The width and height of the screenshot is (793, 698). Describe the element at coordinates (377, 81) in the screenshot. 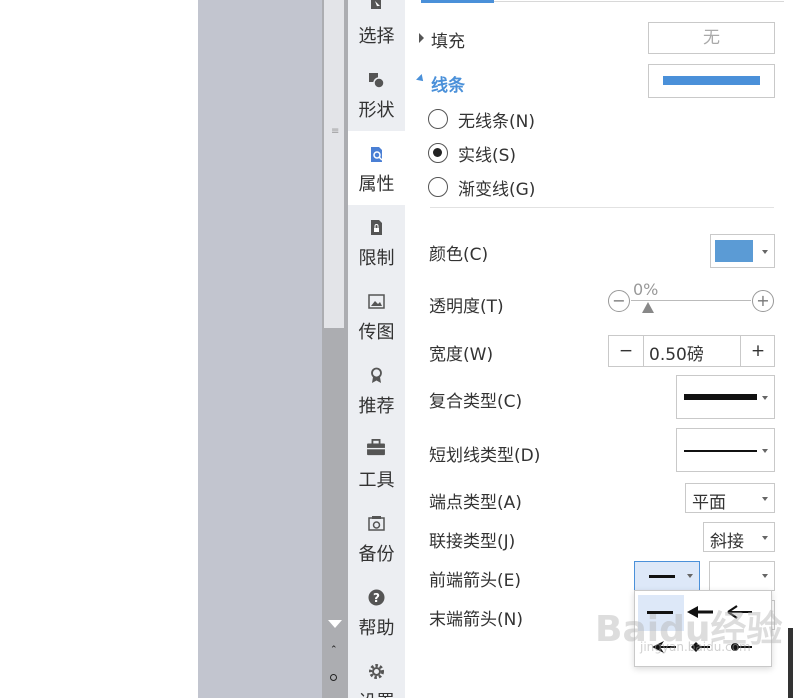

I see `shapes-icon` at that location.